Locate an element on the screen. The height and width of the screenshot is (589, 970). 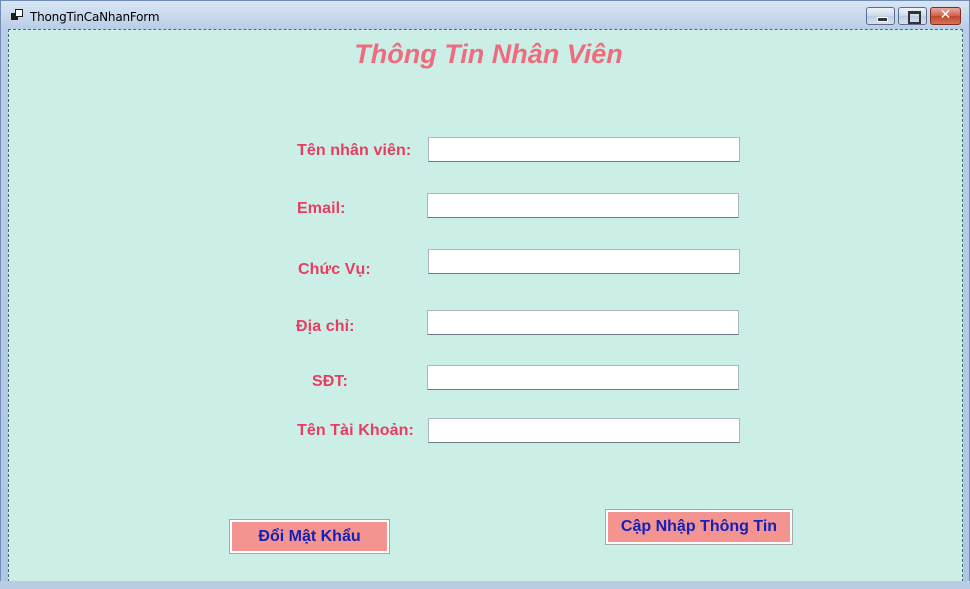
caption-buttons: ✕ is located at coordinates (912, 16).